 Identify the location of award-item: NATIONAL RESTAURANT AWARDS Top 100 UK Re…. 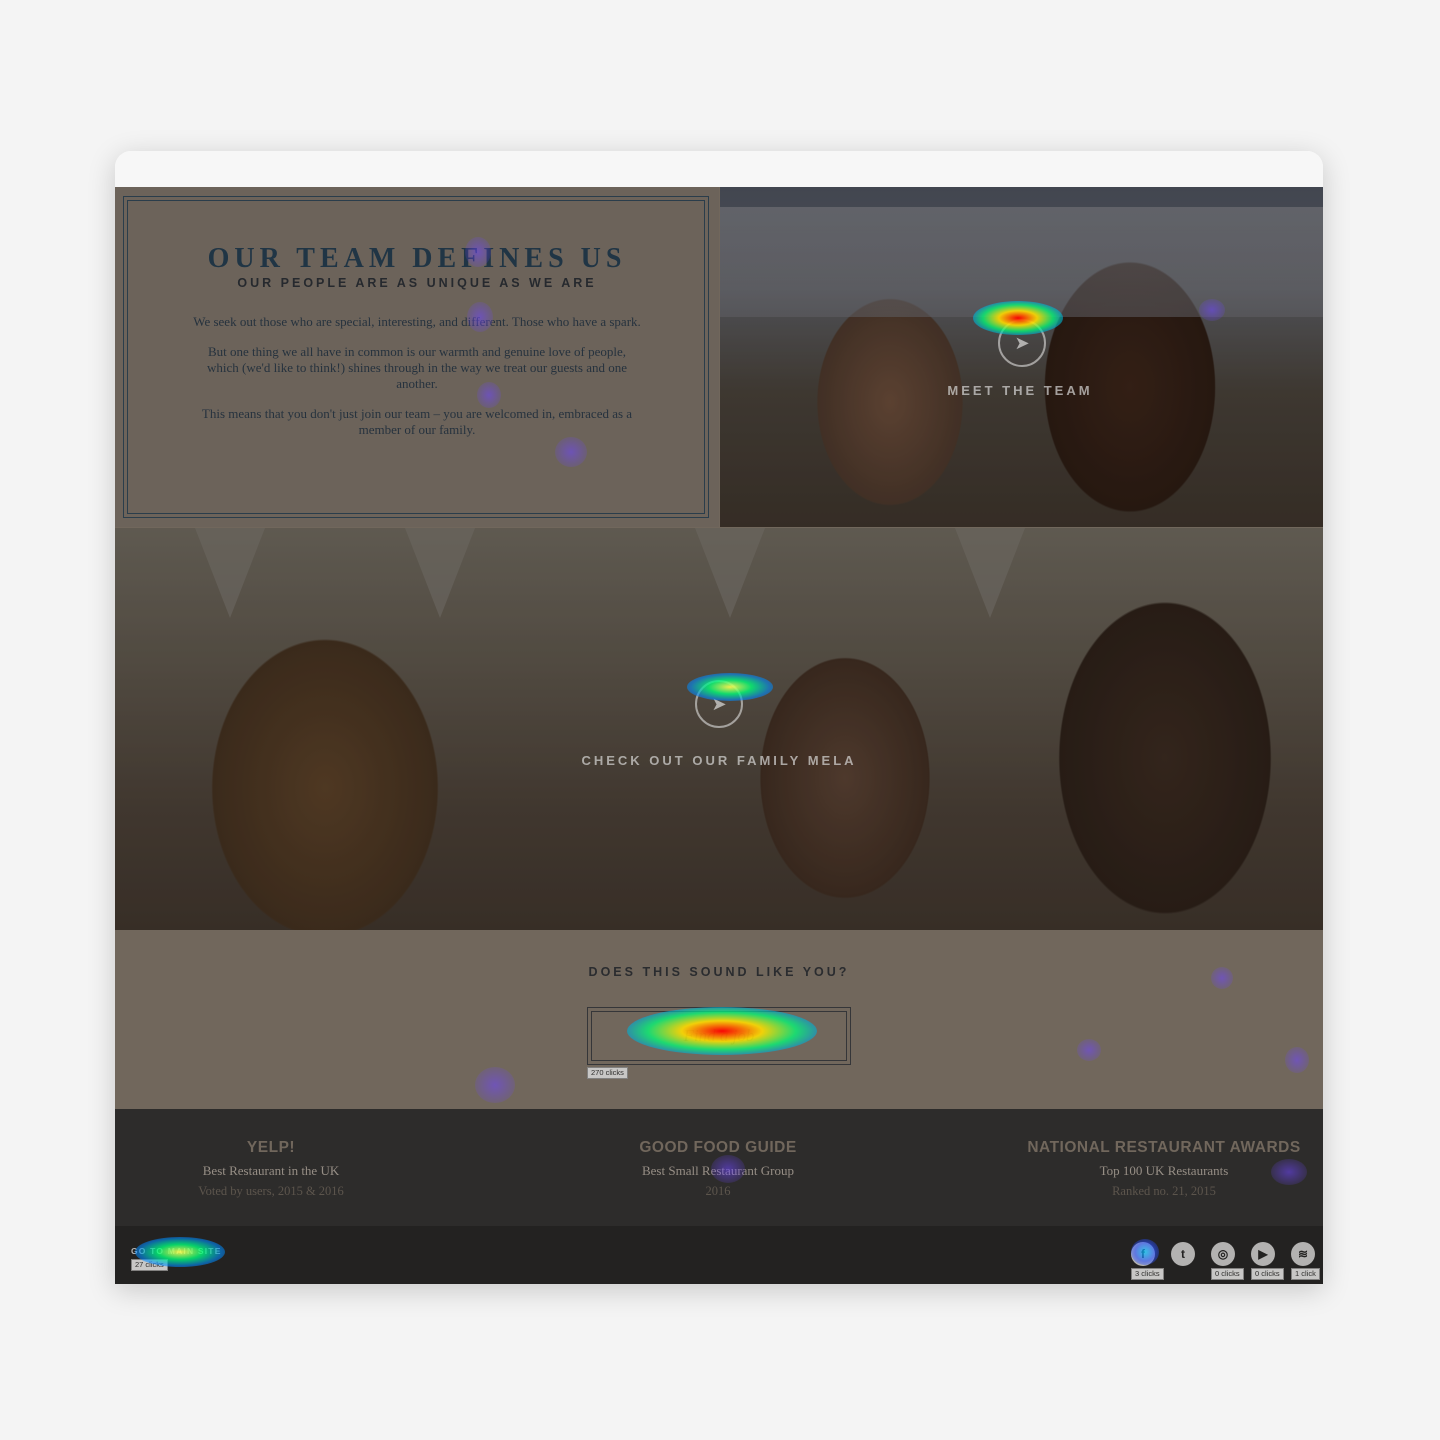
(1153, 1169).